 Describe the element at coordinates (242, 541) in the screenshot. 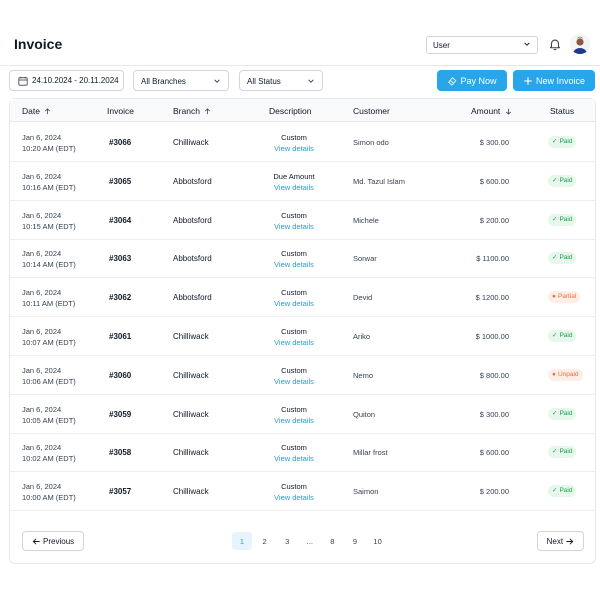

I see `page-number: 1` at that location.